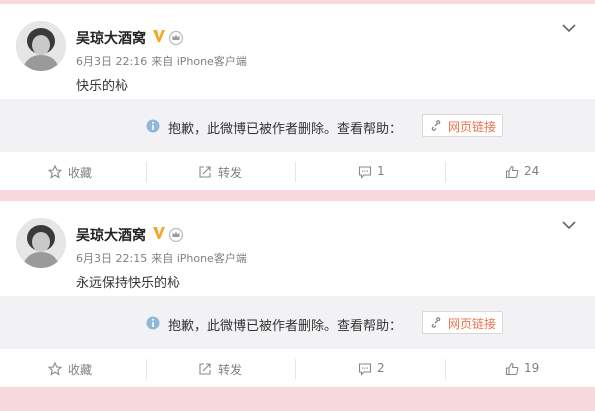 This screenshot has width=595, height=411. I want to click on comment-button: 1, so click(369, 172).